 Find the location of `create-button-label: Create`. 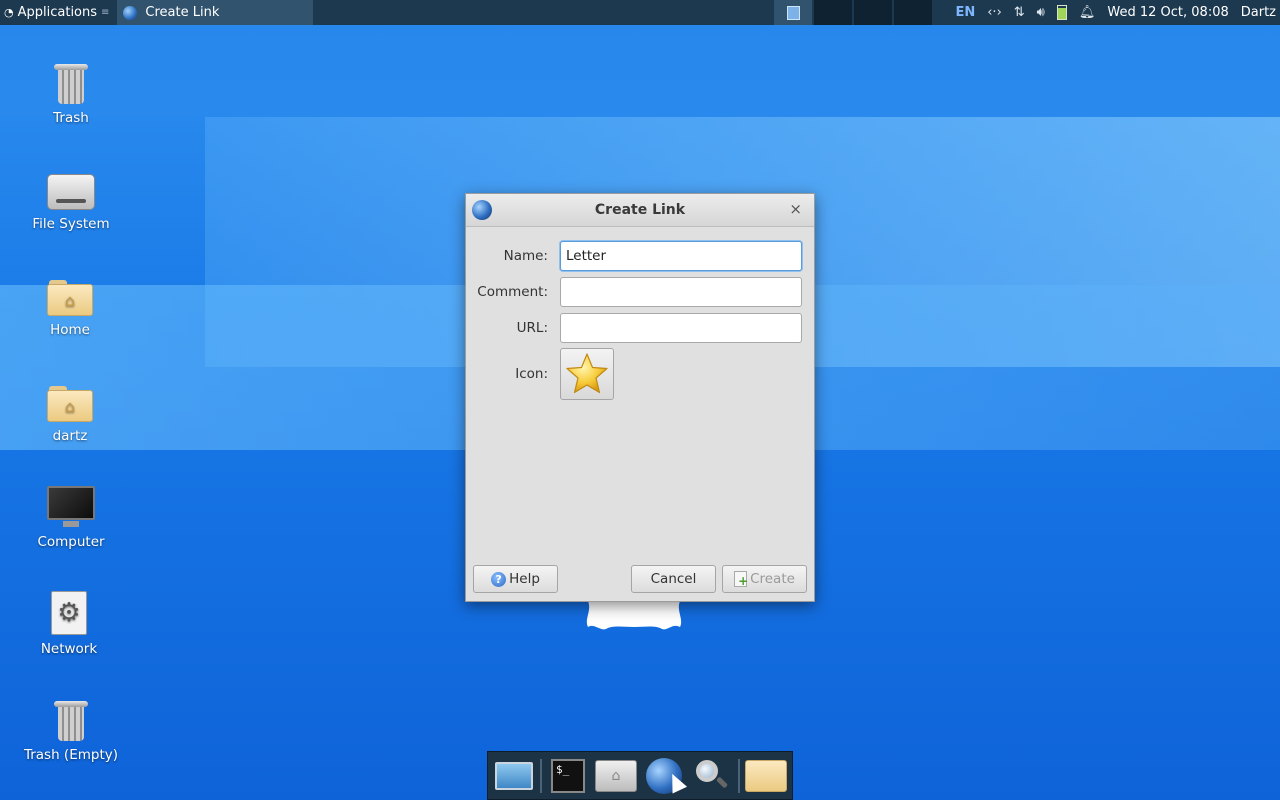

create-button-label: Create is located at coordinates (772, 579).